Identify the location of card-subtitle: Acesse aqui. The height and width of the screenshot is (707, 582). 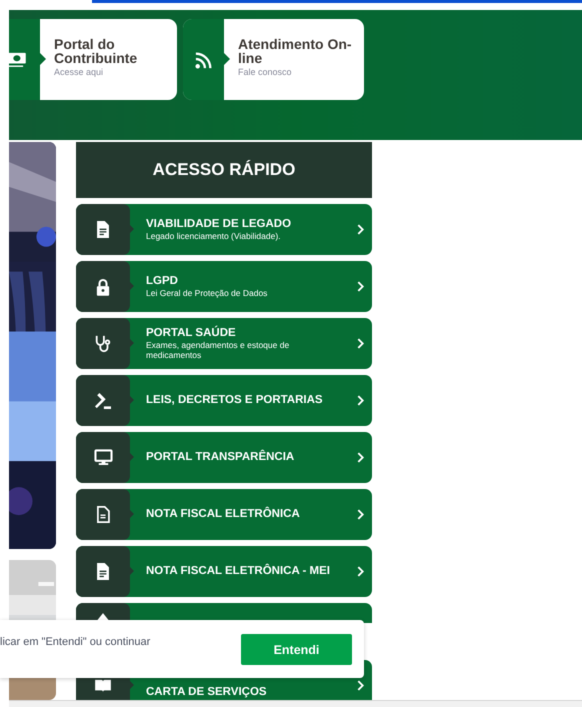
(79, 72).